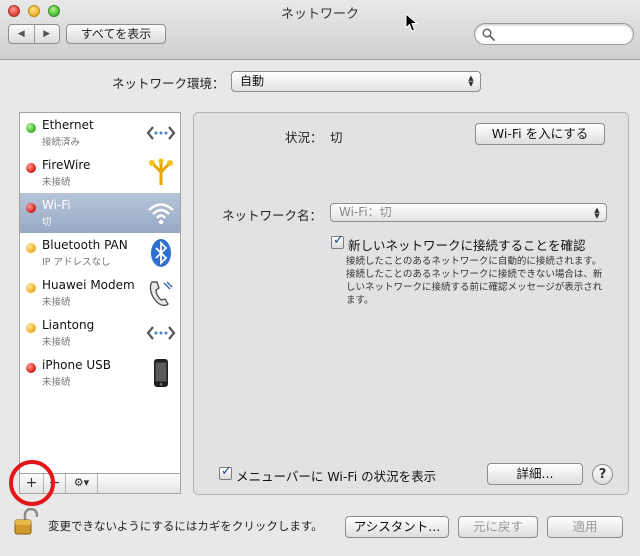  What do you see at coordinates (161, 373) in the screenshot?
I see `iphone-icon` at bounding box center [161, 373].